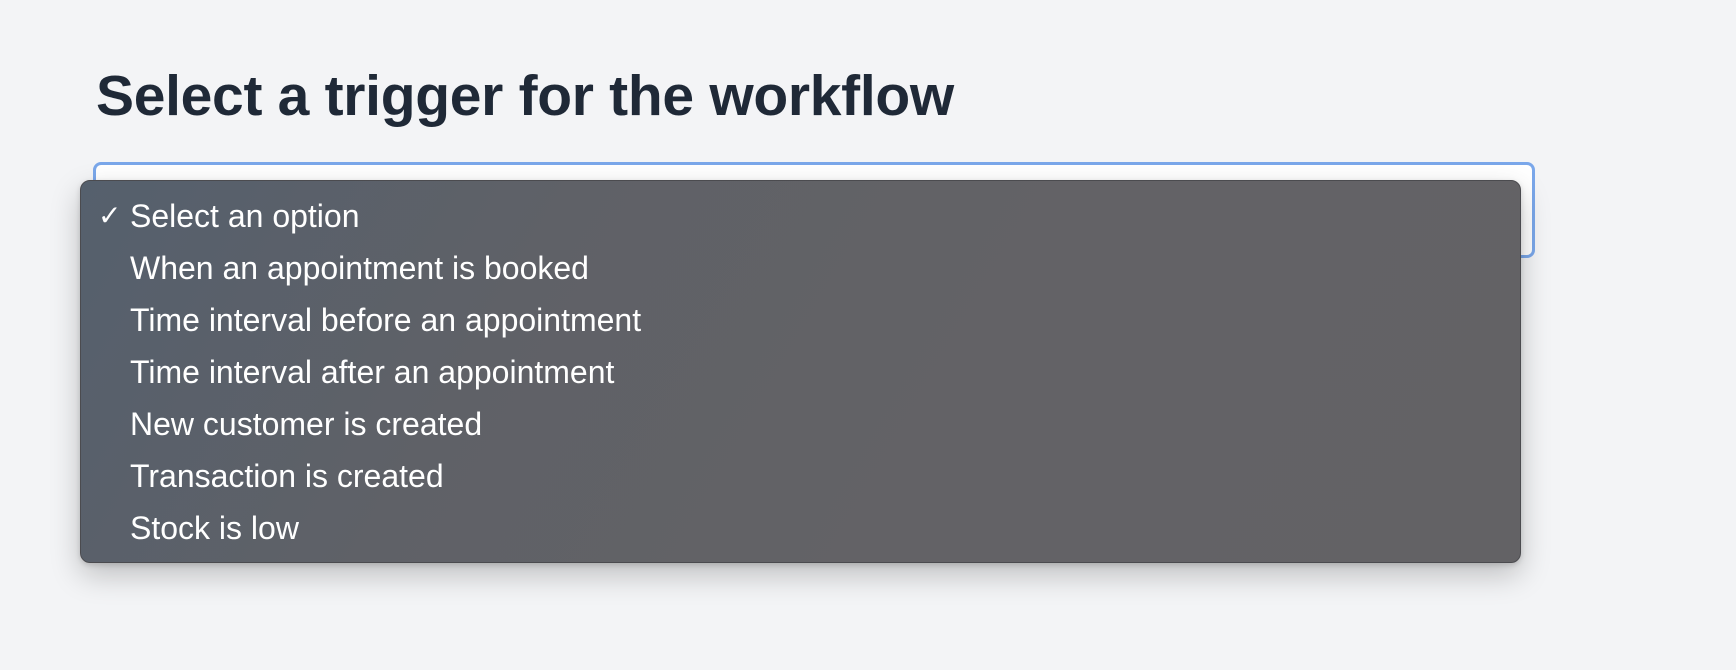 Image resolution: width=1736 pixels, height=670 pixels. What do you see at coordinates (306, 424) in the screenshot?
I see `option-label: New customer is created` at bounding box center [306, 424].